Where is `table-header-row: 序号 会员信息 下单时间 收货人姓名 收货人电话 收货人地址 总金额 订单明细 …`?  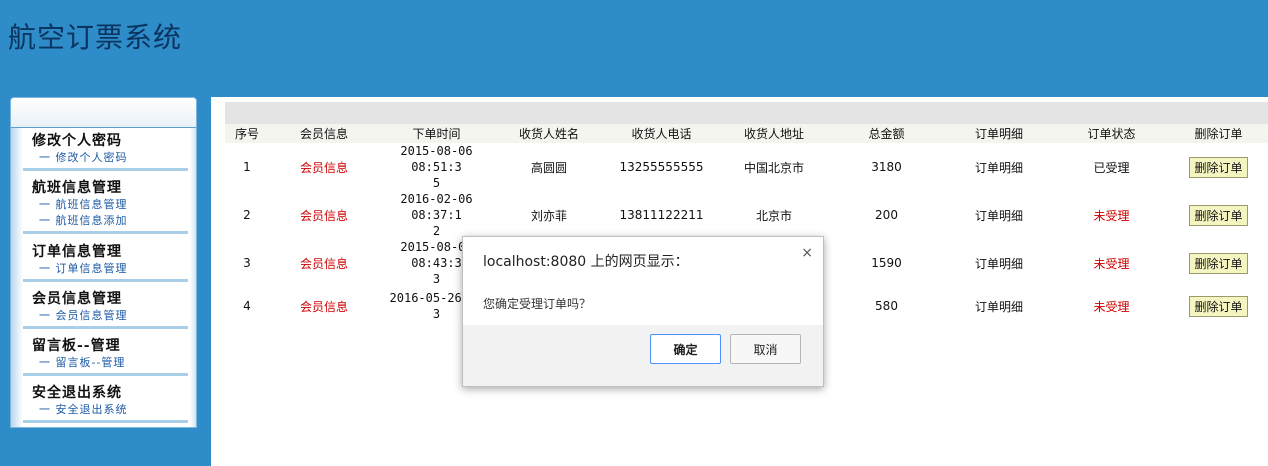
table-header-row: 序号 会员信息 下单时间 收货人姓名 收货人电话 收货人地址 总金额 订单明细 … is located at coordinates (746, 133).